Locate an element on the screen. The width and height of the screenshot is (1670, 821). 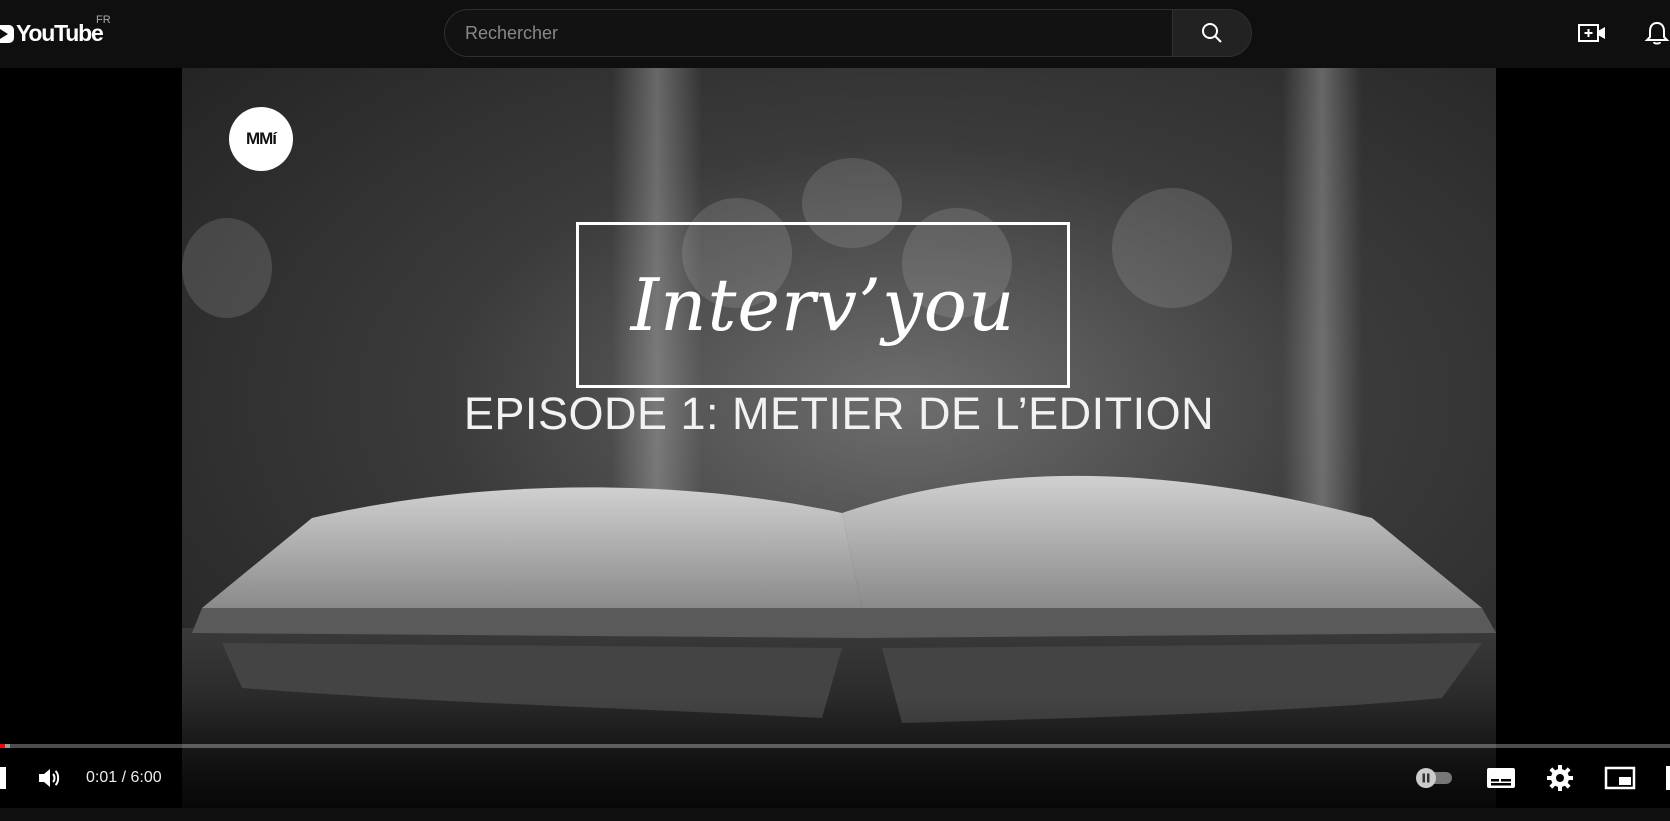
time-display: 0:01 / 6:00 is located at coordinates (124, 778).